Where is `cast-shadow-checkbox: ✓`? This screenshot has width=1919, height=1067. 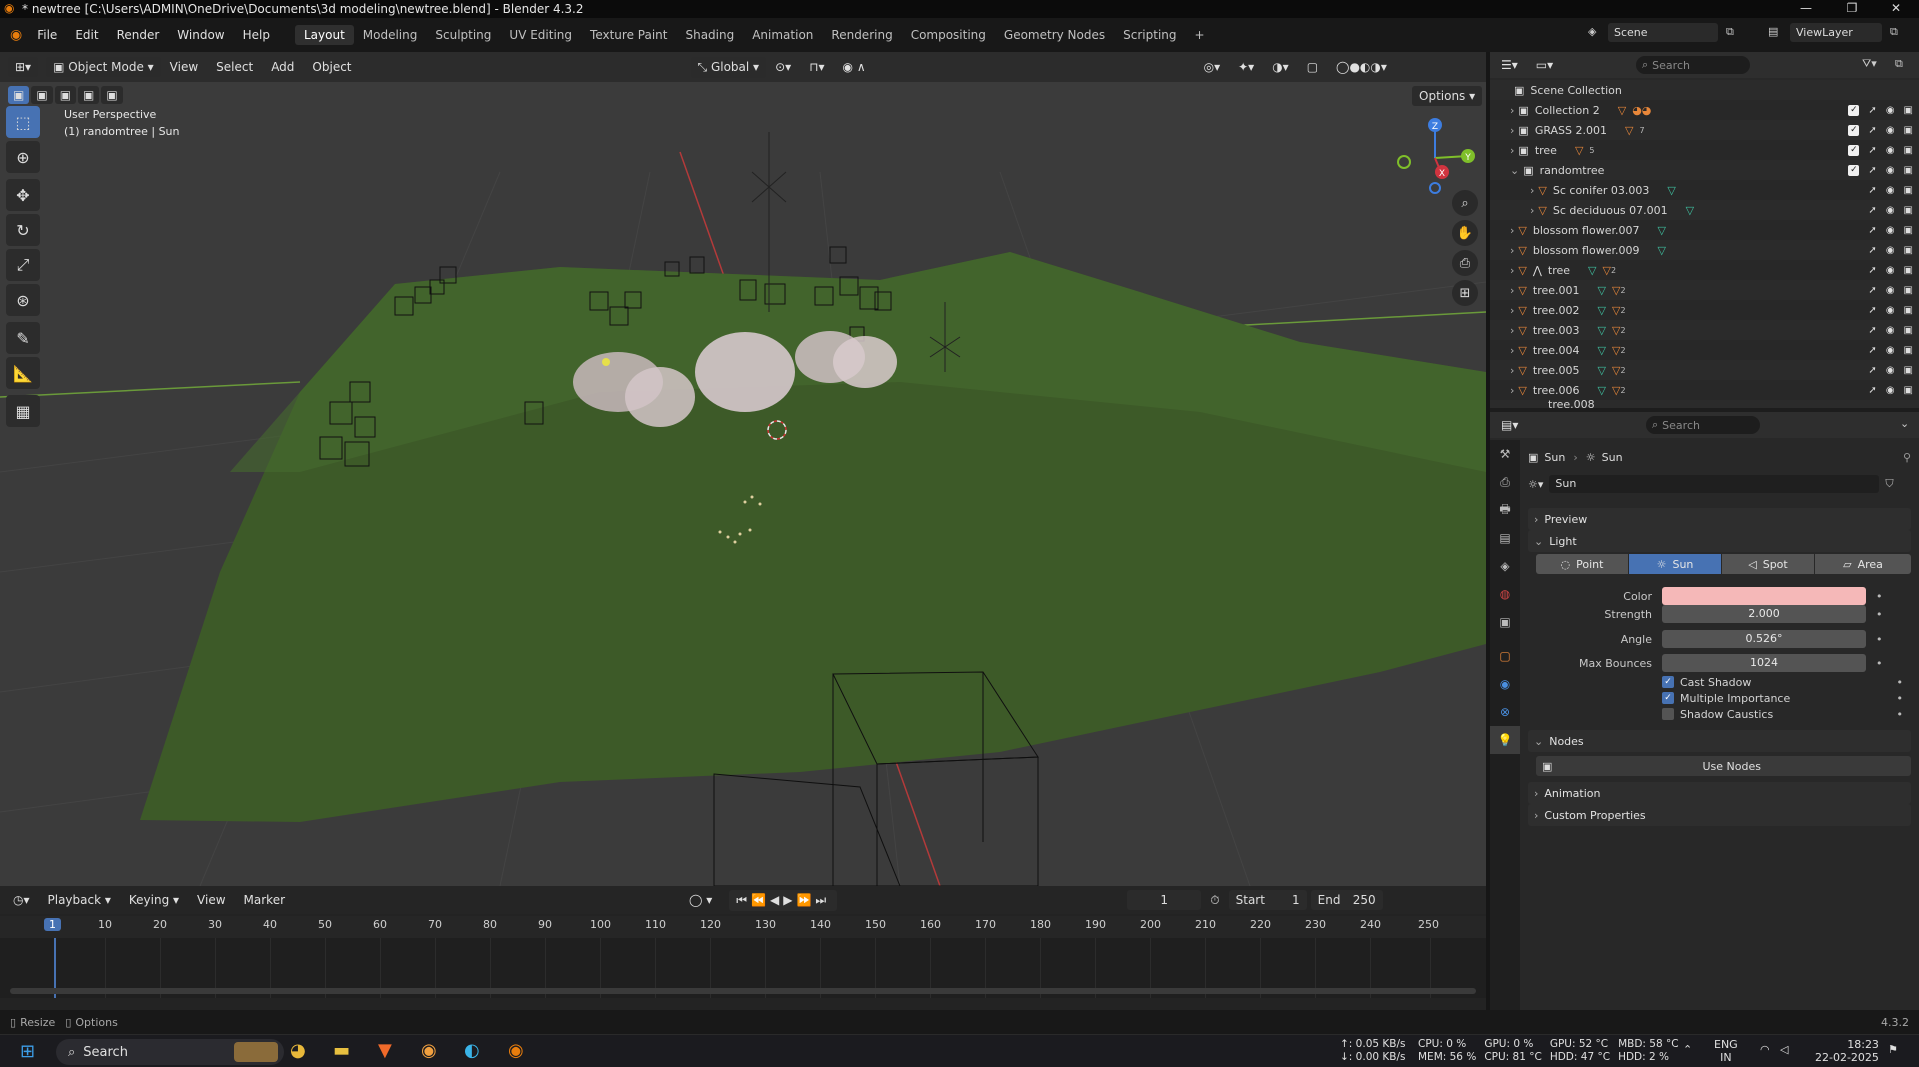
cast-shadow-checkbox: ✓ is located at coordinates (1668, 682).